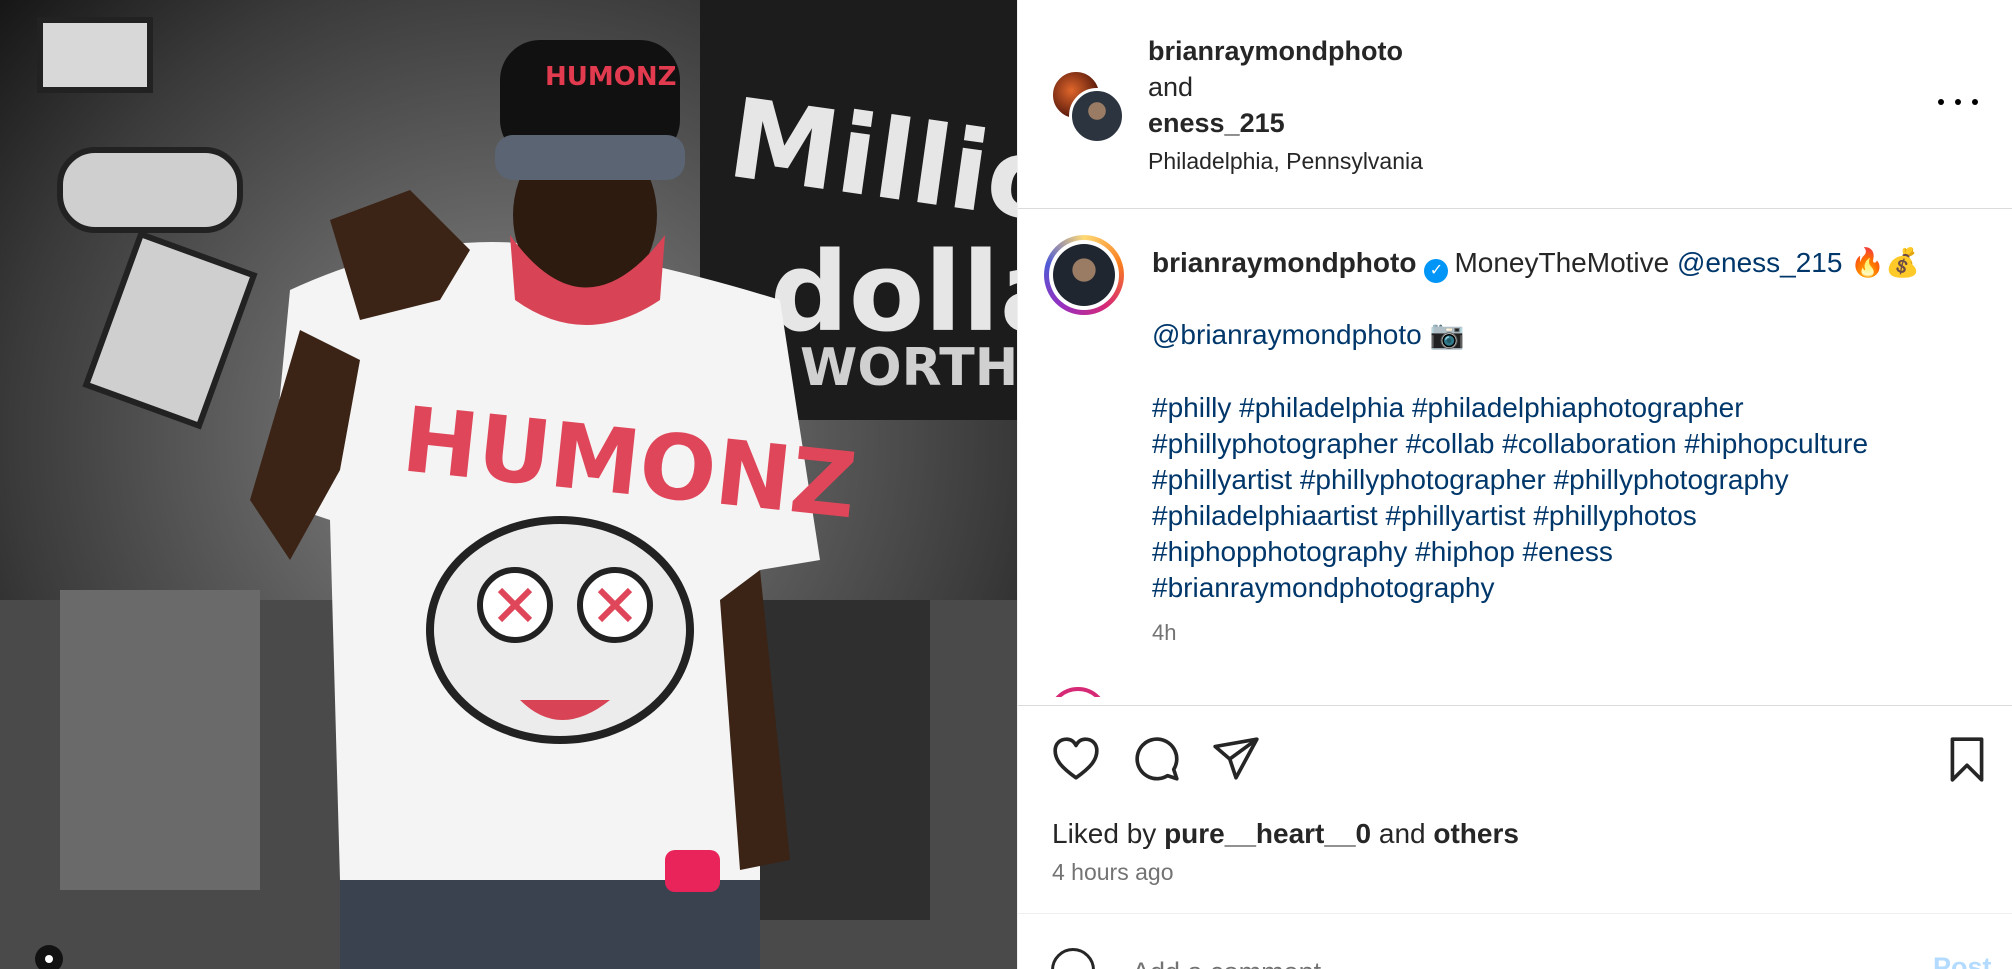  Describe the element at coordinates (1436, 271) in the screenshot. I see `verified-icon: ✓` at that location.